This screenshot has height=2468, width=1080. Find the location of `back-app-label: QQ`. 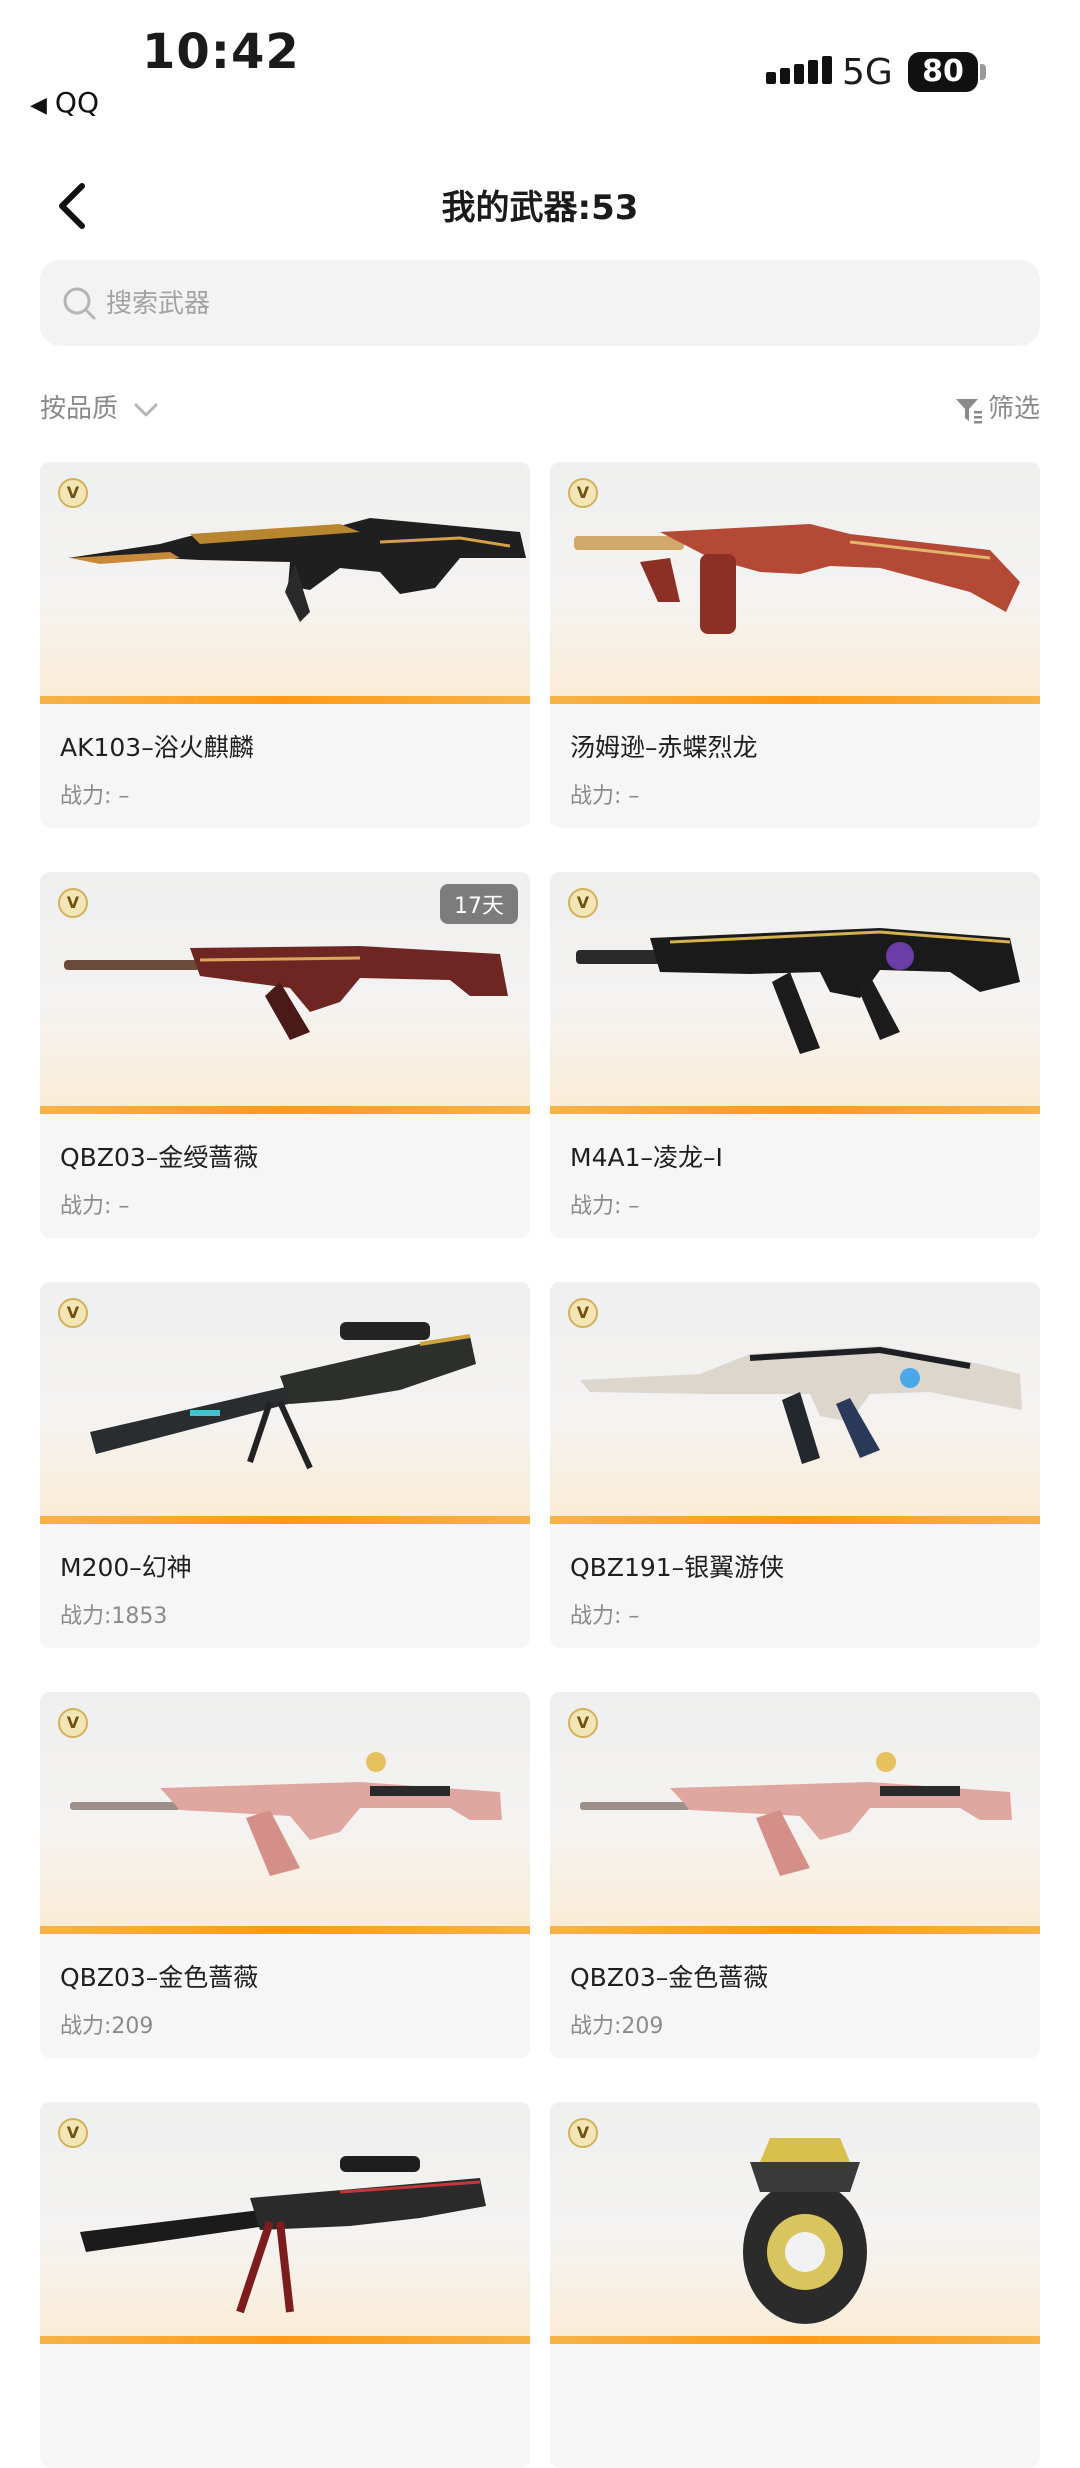

back-app-label: QQ is located at coordinates (76, 102).